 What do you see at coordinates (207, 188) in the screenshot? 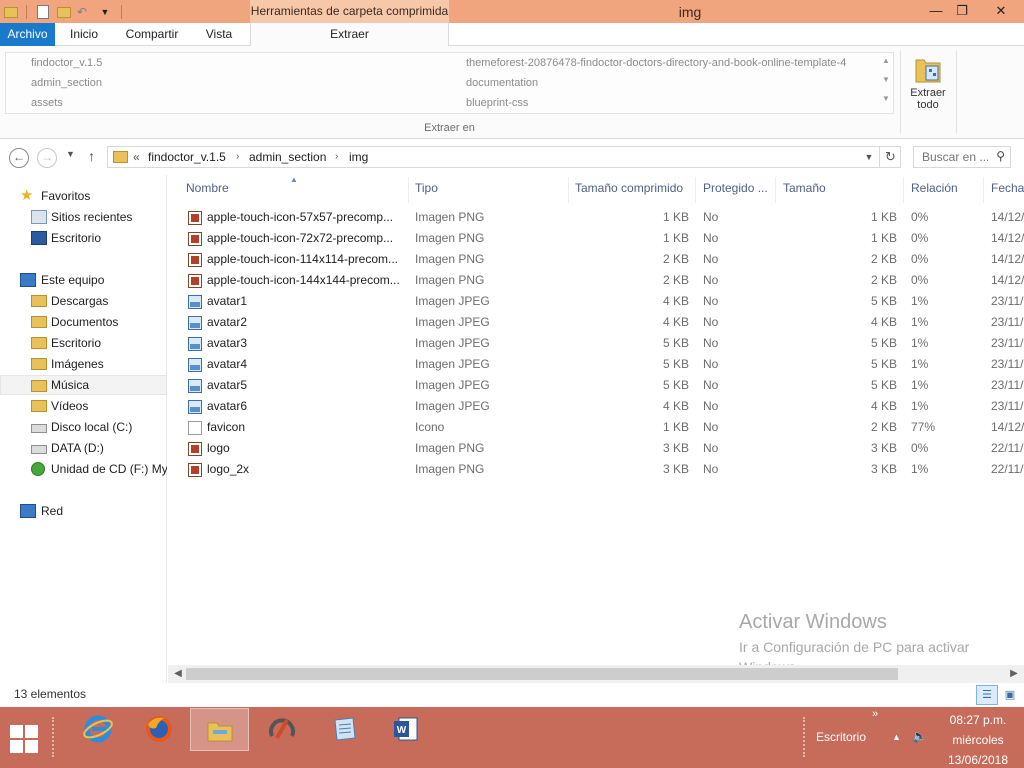
I see `column-header-nombre: Nombre` at bounding box center [207, 188].